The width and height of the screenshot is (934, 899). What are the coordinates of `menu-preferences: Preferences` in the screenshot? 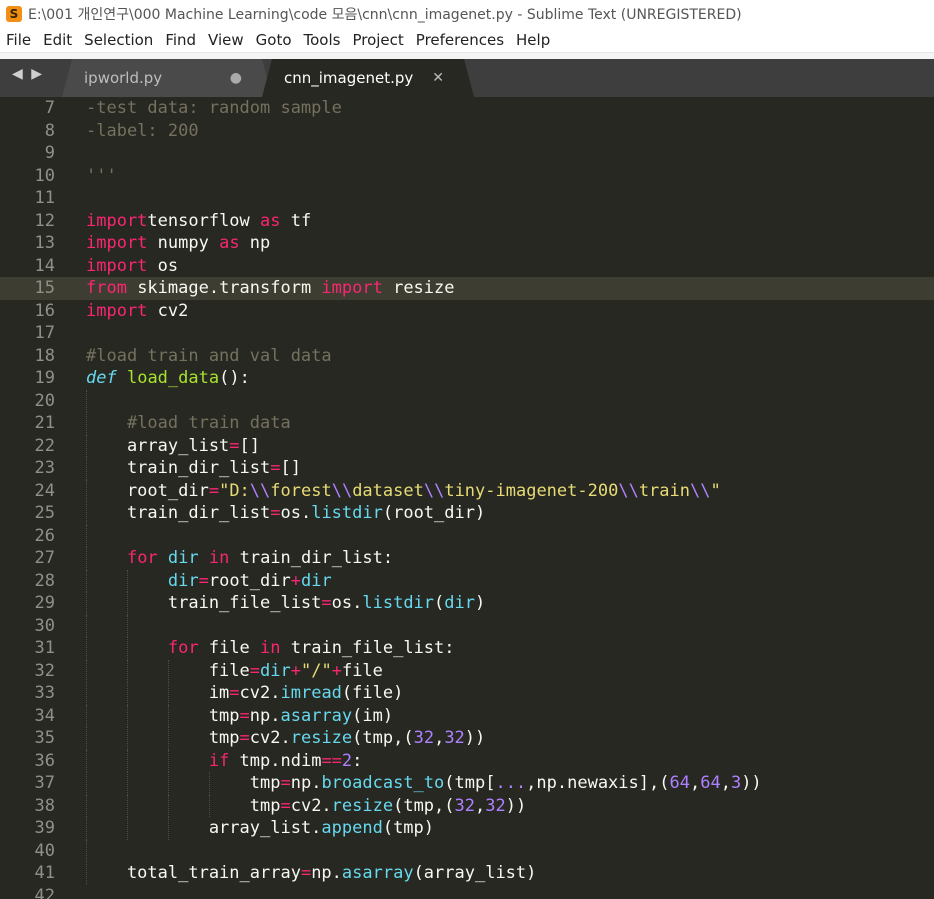 It's located at (460, 40).